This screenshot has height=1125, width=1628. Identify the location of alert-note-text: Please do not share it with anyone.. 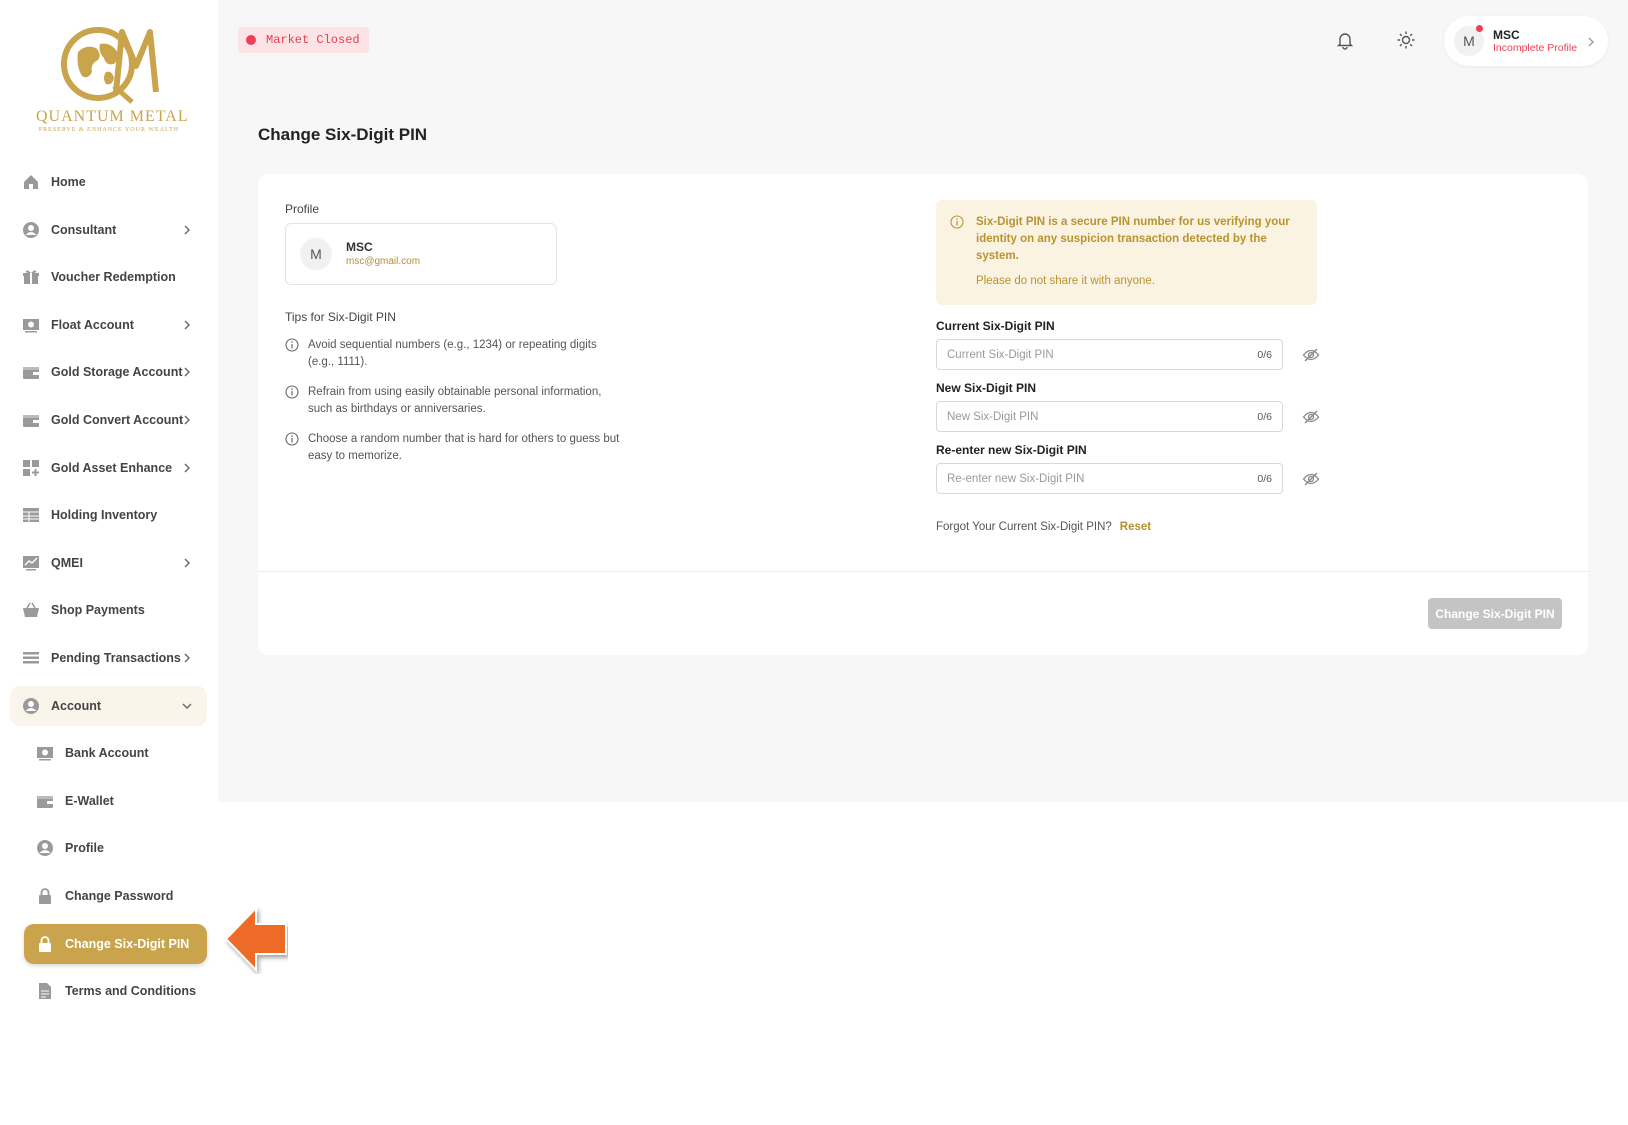
(1066, 281).